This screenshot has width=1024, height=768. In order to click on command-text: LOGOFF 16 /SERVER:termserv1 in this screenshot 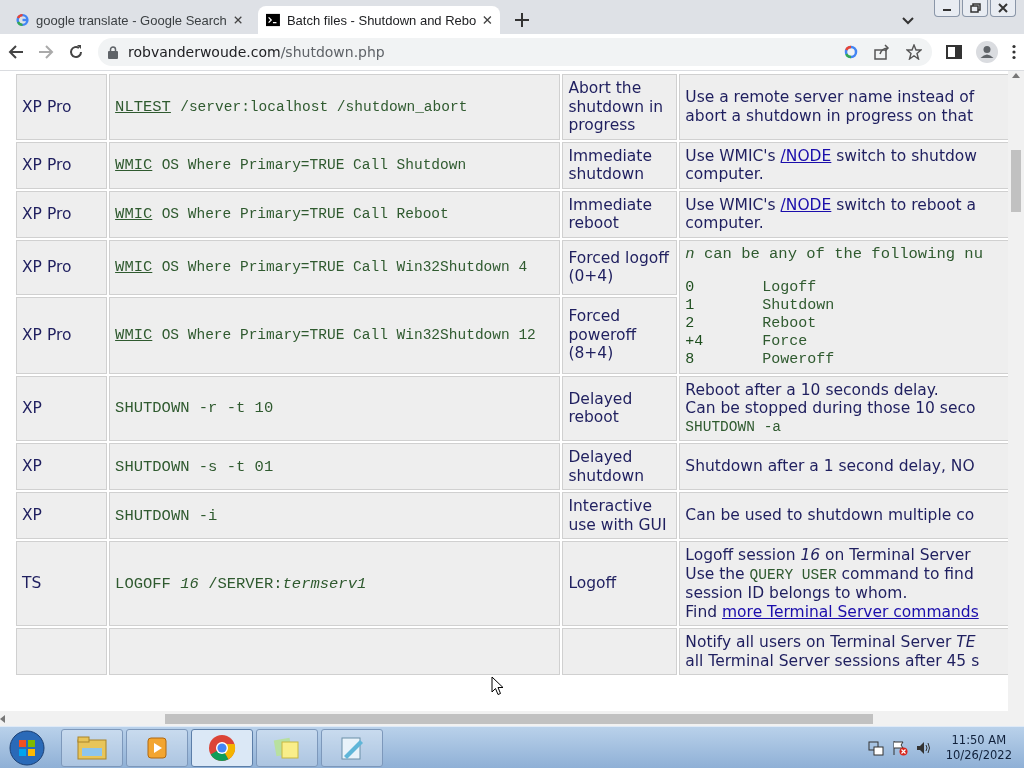, I will do `click(241, 583)`.